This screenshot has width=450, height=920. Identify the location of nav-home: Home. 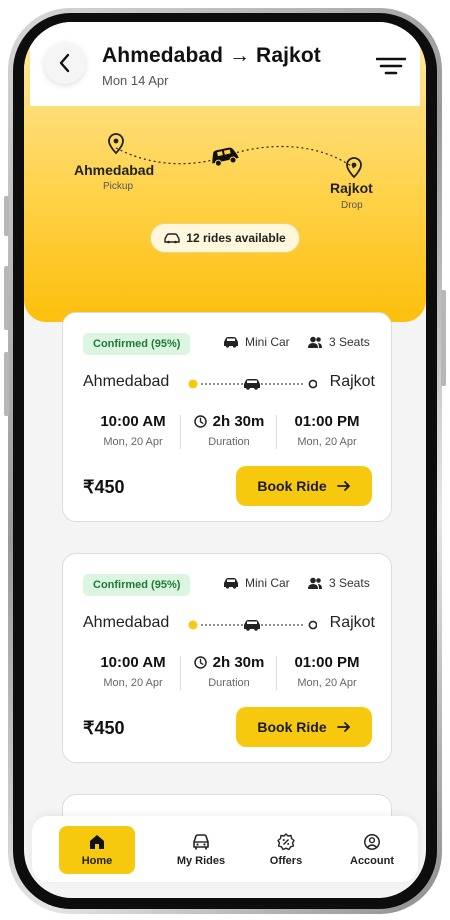
(97, 850).